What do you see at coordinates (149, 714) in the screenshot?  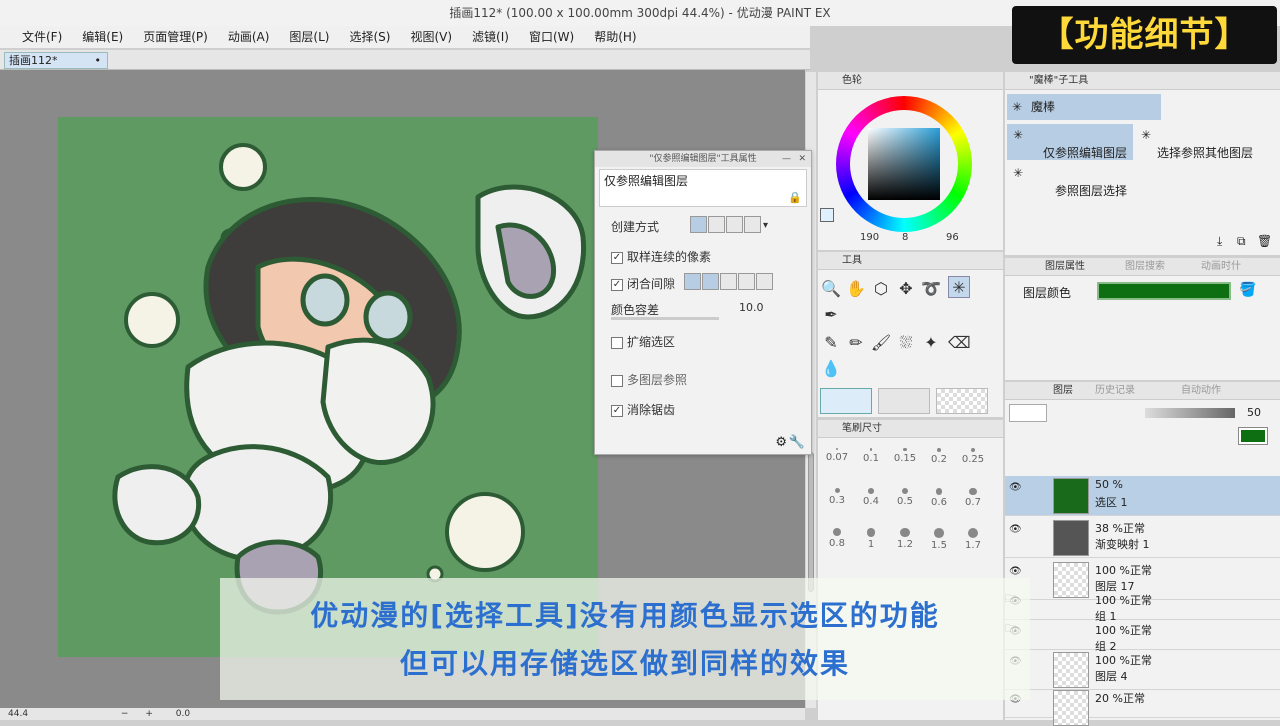 I see `zoom-in-icon: +` at bounding box center [149, 714].